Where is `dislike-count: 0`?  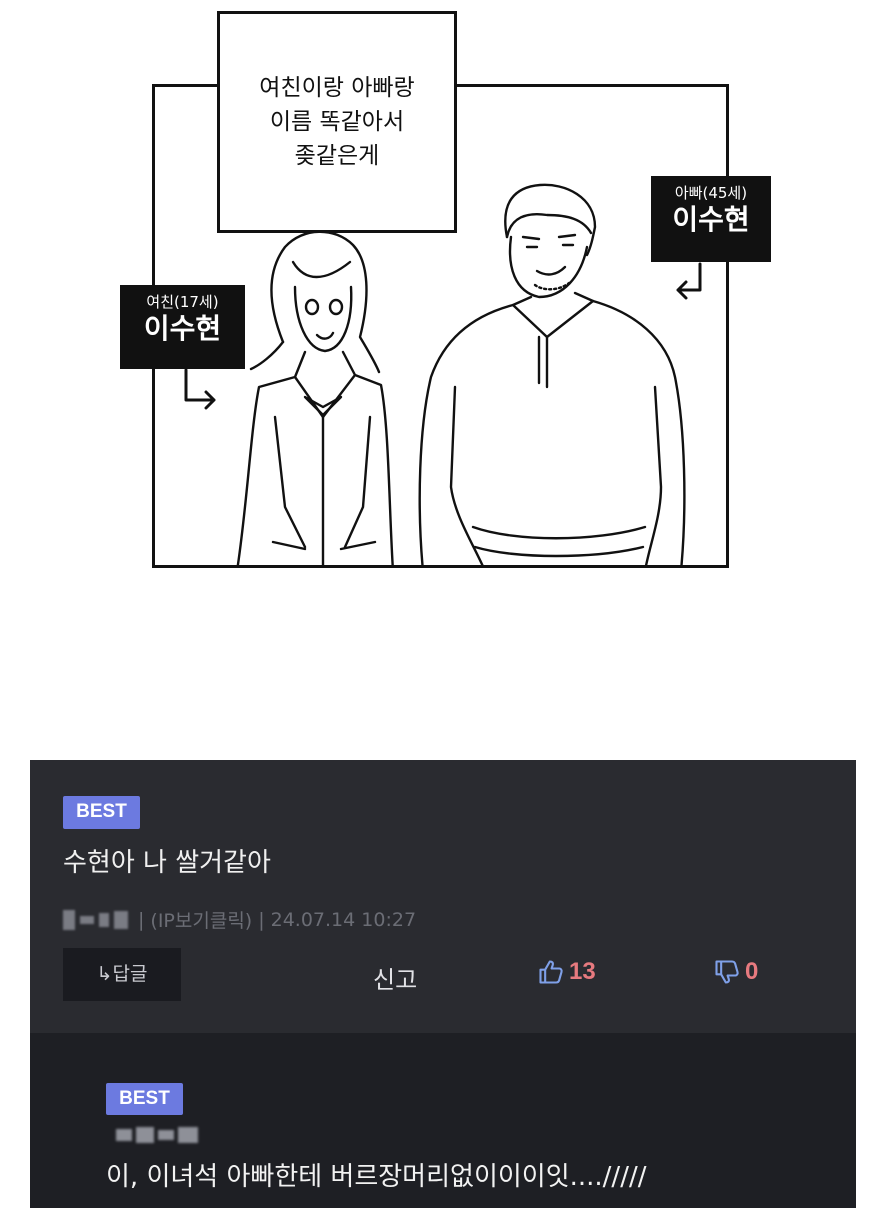 dislike-count: 0 is located at coordinates (752, 971).